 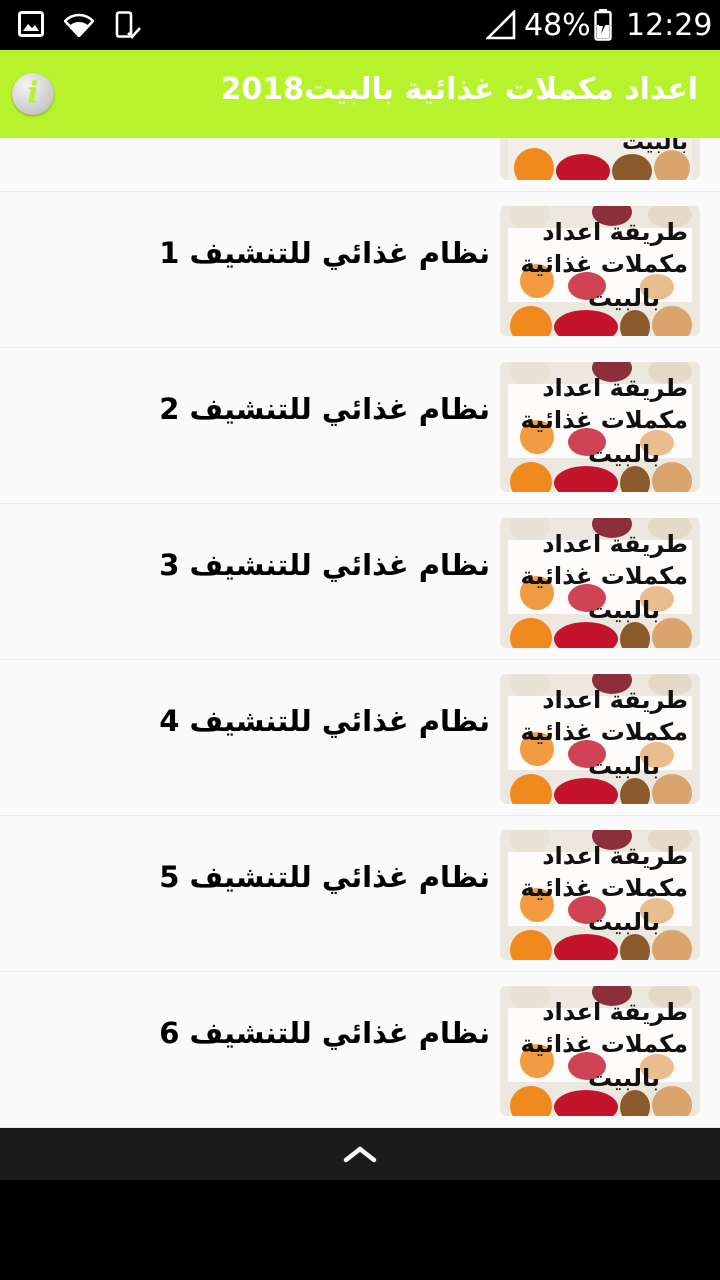 I want to click on app-bar: i اعداد مكملات غذائية بالبيت2018, so click(x=360, y=94).